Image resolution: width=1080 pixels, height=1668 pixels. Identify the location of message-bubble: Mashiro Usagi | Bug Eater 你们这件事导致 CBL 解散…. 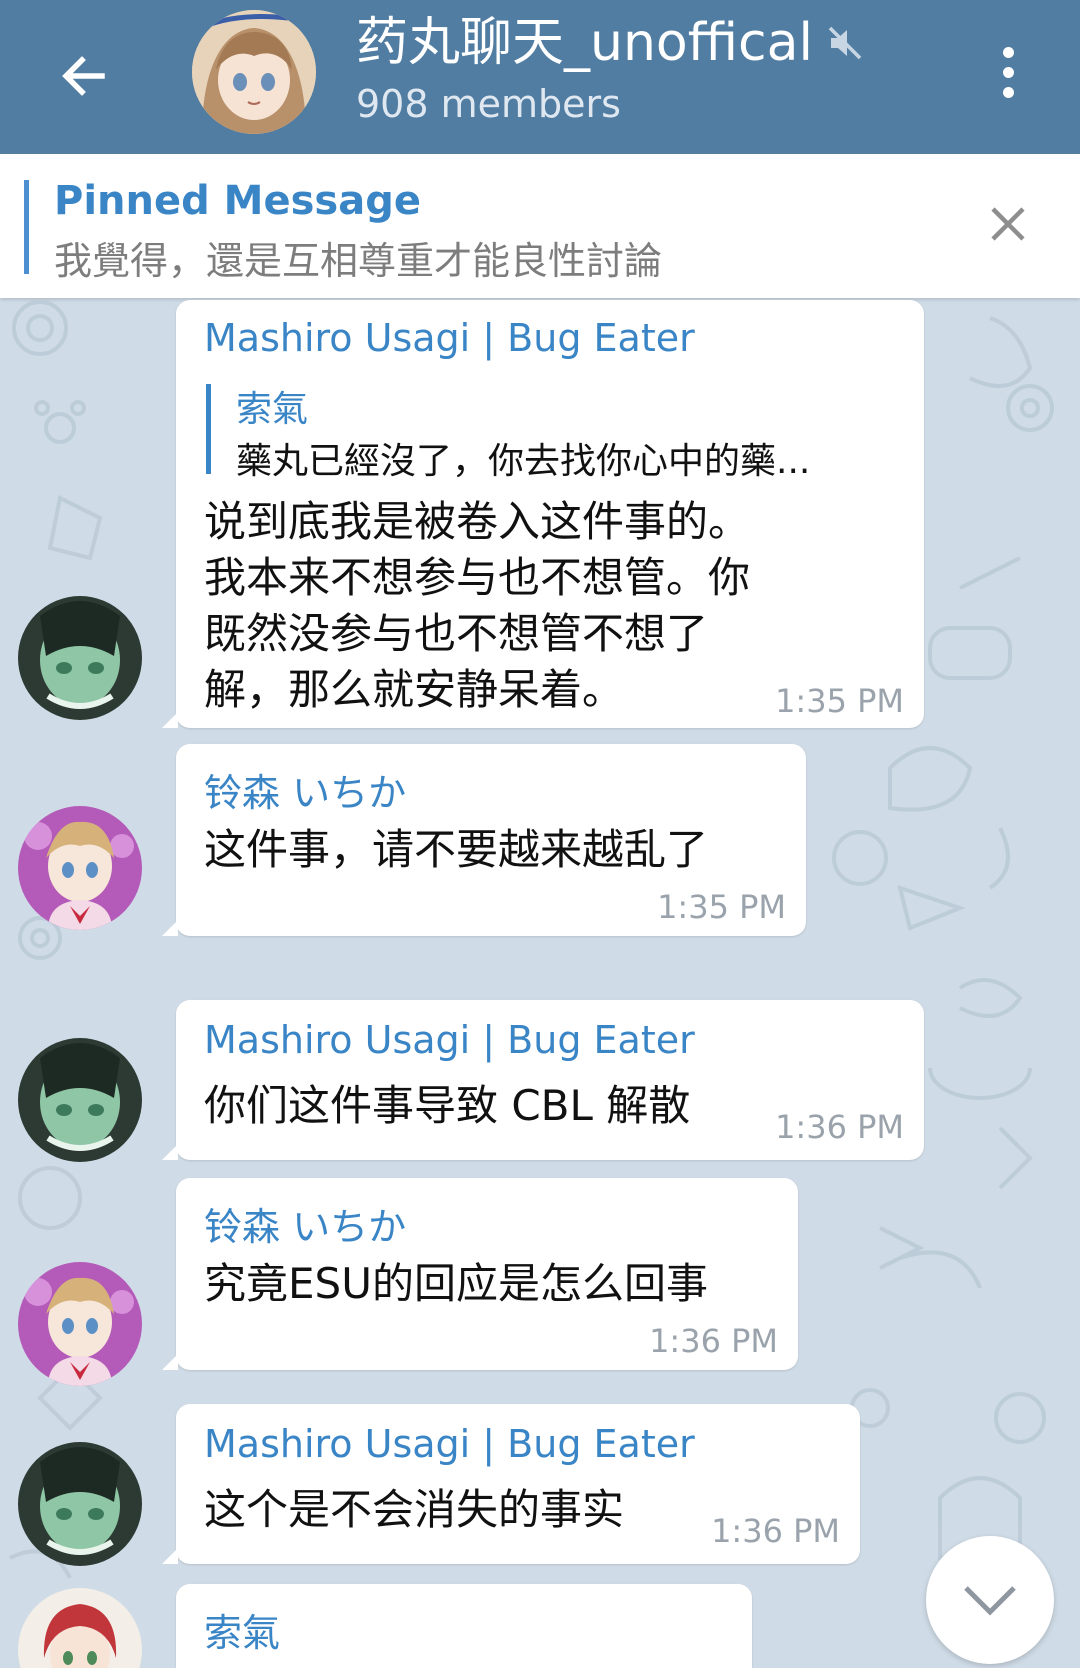
(543, 1080).